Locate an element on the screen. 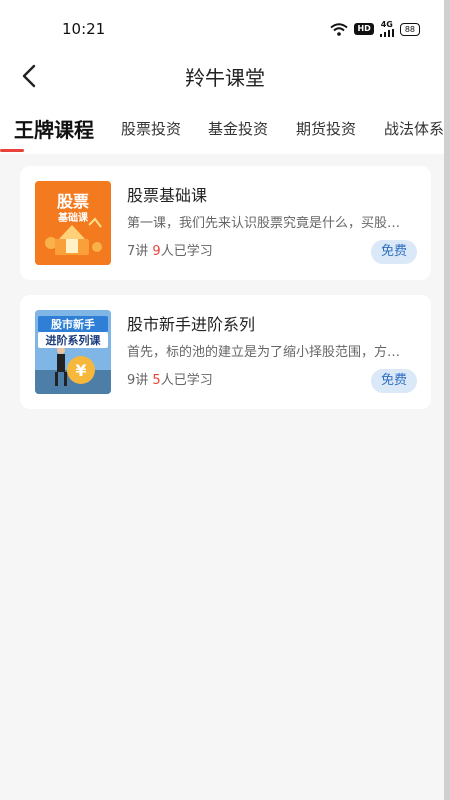  course-meta: 9讲 5人已学习 is located at coordinates (170, 378).